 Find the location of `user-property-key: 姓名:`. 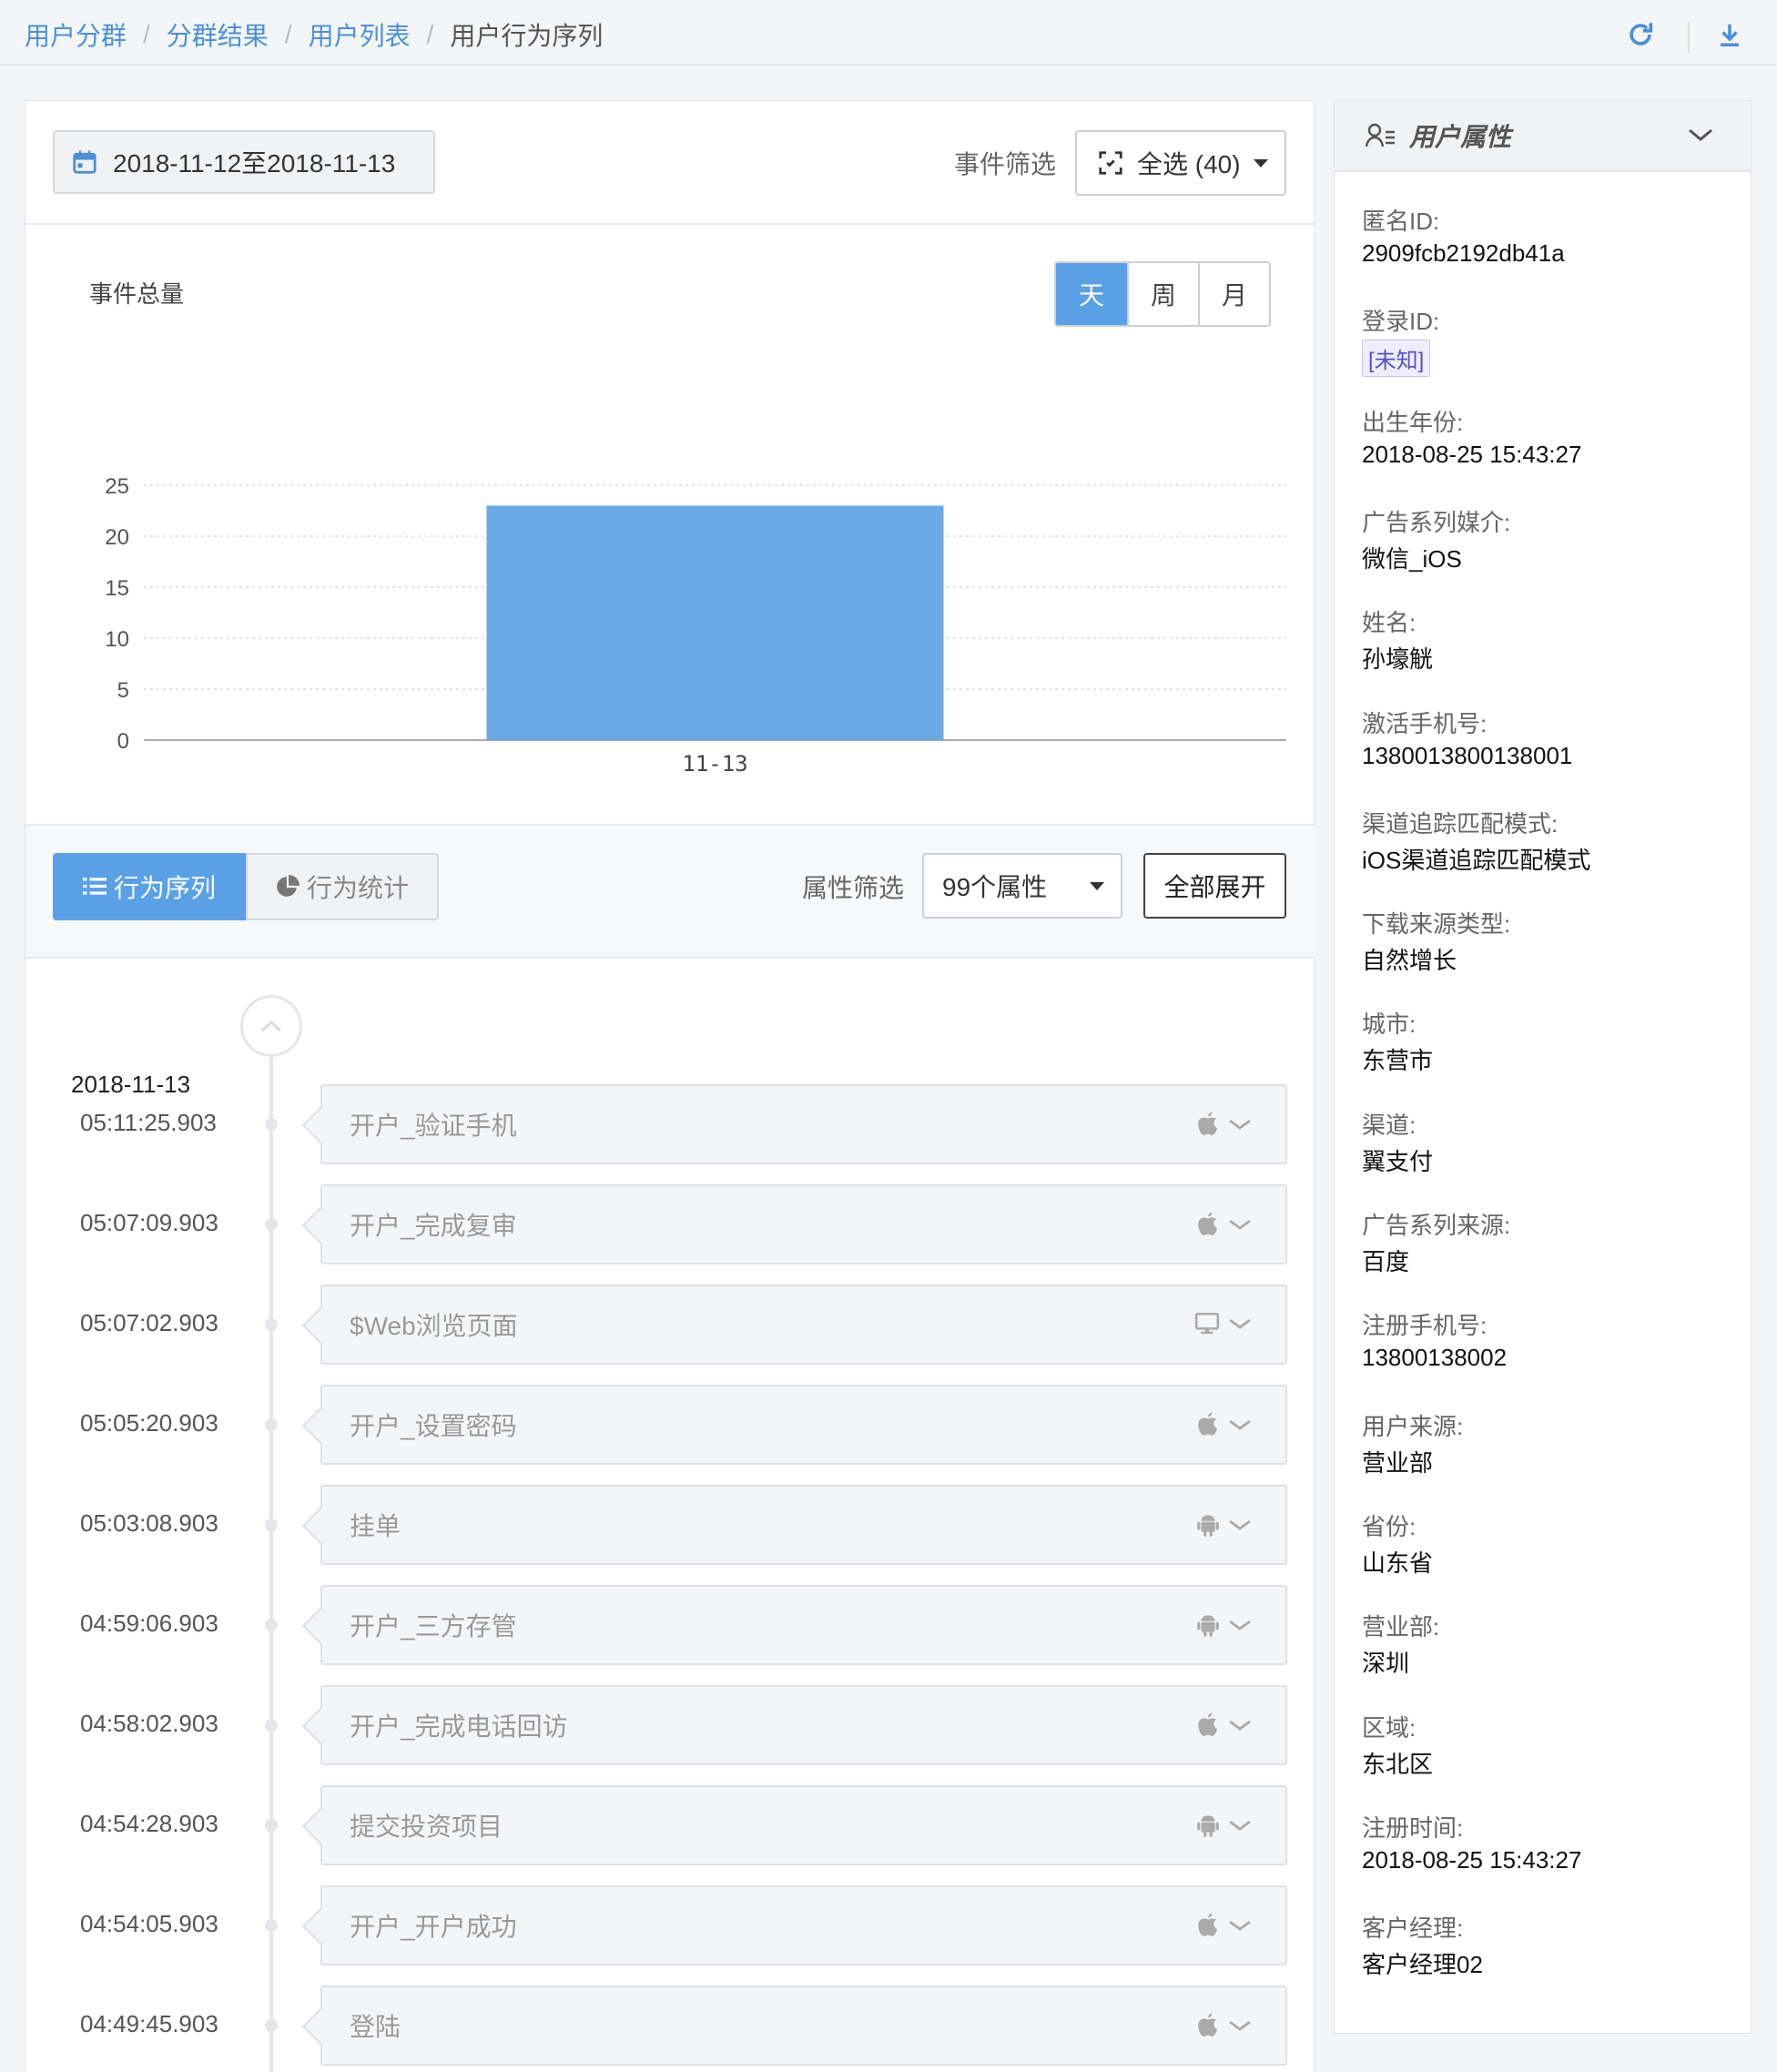

user-property-key: 姓名: is located at coordinates (1389, 623).